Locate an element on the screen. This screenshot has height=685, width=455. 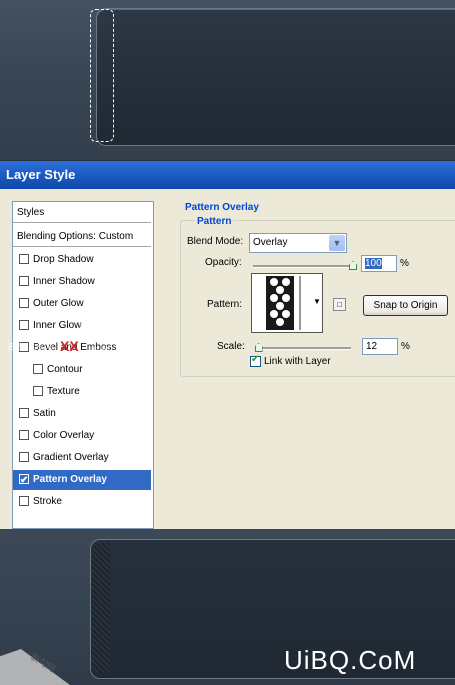
blend-mode-label: Blend Mode: is located at coordinates (215, 241).